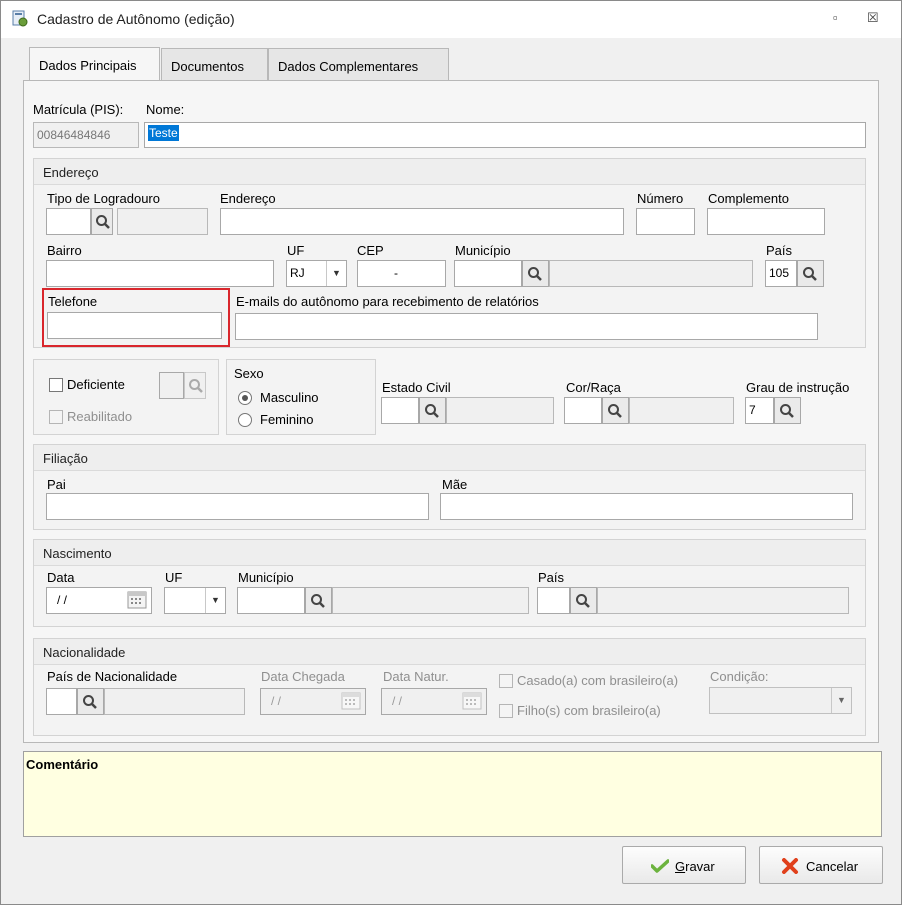 The width and height of the screenshot is (902, 905). Describe the element at coordinates (245, 420) in the screenshot. I see `feminino-radio` at that location.